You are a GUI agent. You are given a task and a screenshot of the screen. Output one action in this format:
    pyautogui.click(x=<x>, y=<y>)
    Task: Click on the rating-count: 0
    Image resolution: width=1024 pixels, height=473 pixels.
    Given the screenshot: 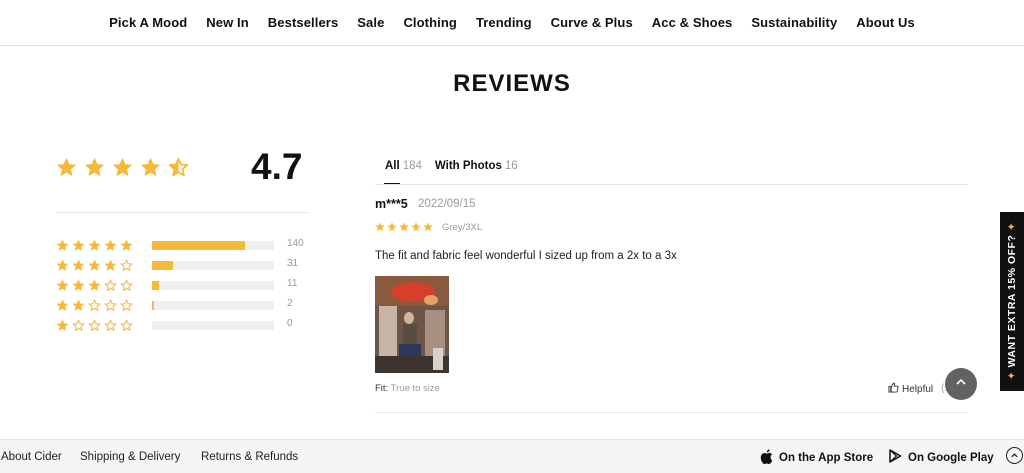 What is the action you would take?
    pyautogui.click(x=290, y=323)
    